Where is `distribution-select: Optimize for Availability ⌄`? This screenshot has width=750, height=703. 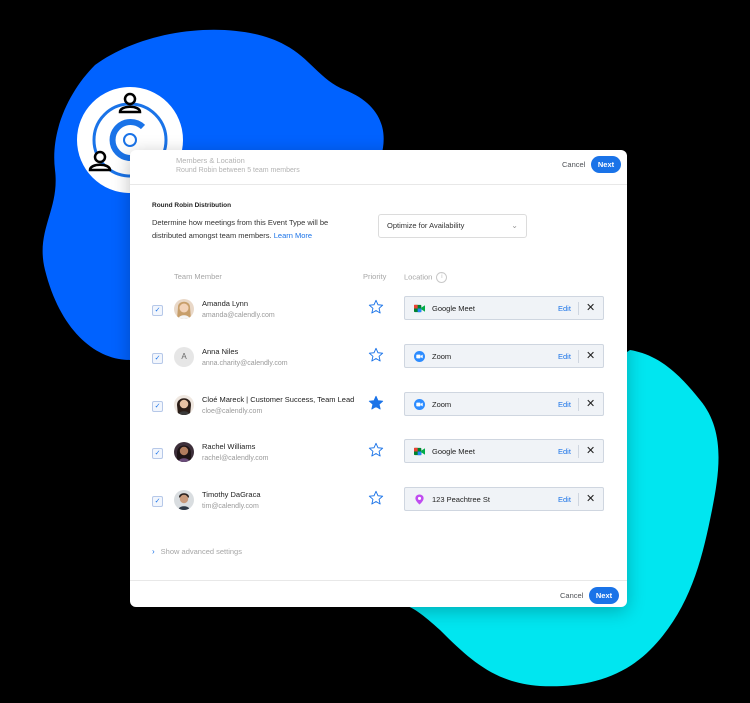
distribution-select: Optimize for Availability ⌄ is located at coordinates (452, 226).